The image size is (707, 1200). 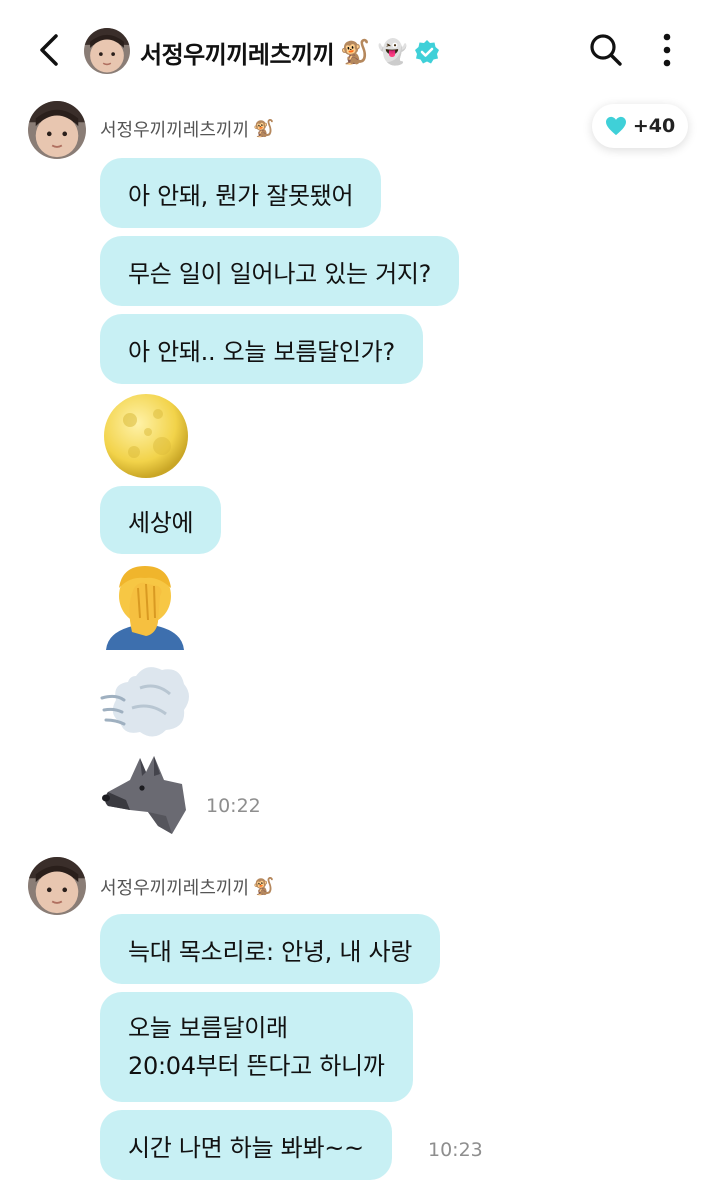 I want to click on message-text: 세상에, so click(x=161, y=522).